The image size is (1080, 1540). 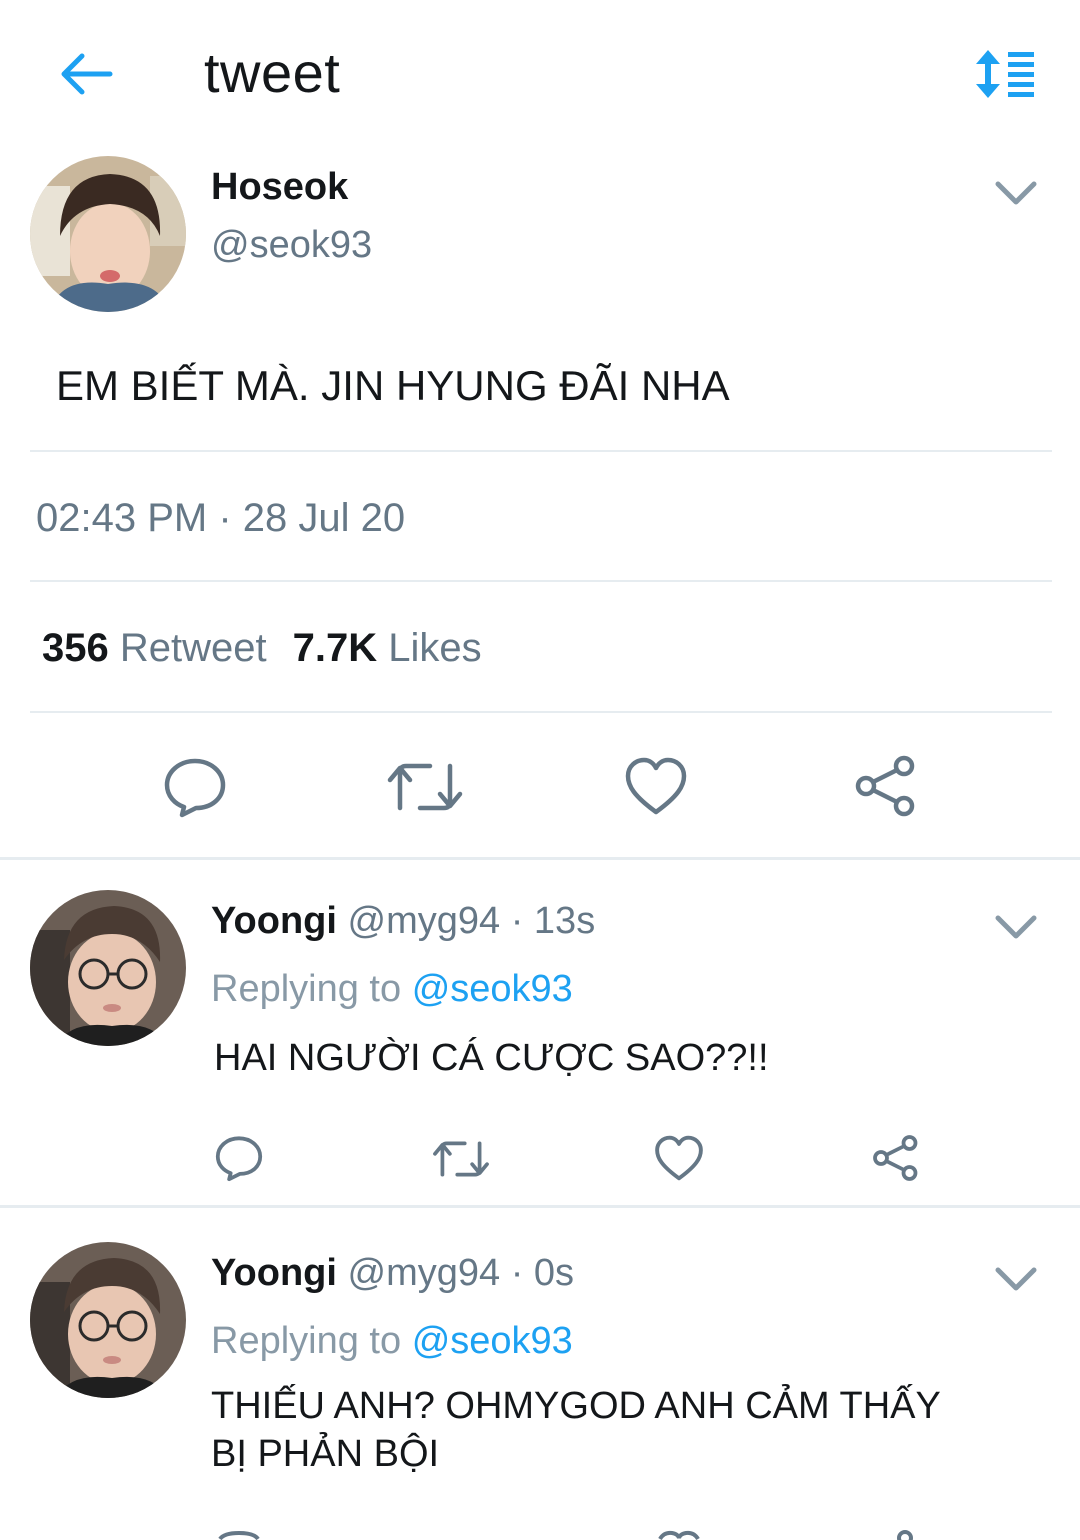 I want to click on tweet-menu-button, so click(x=1016, y=193).